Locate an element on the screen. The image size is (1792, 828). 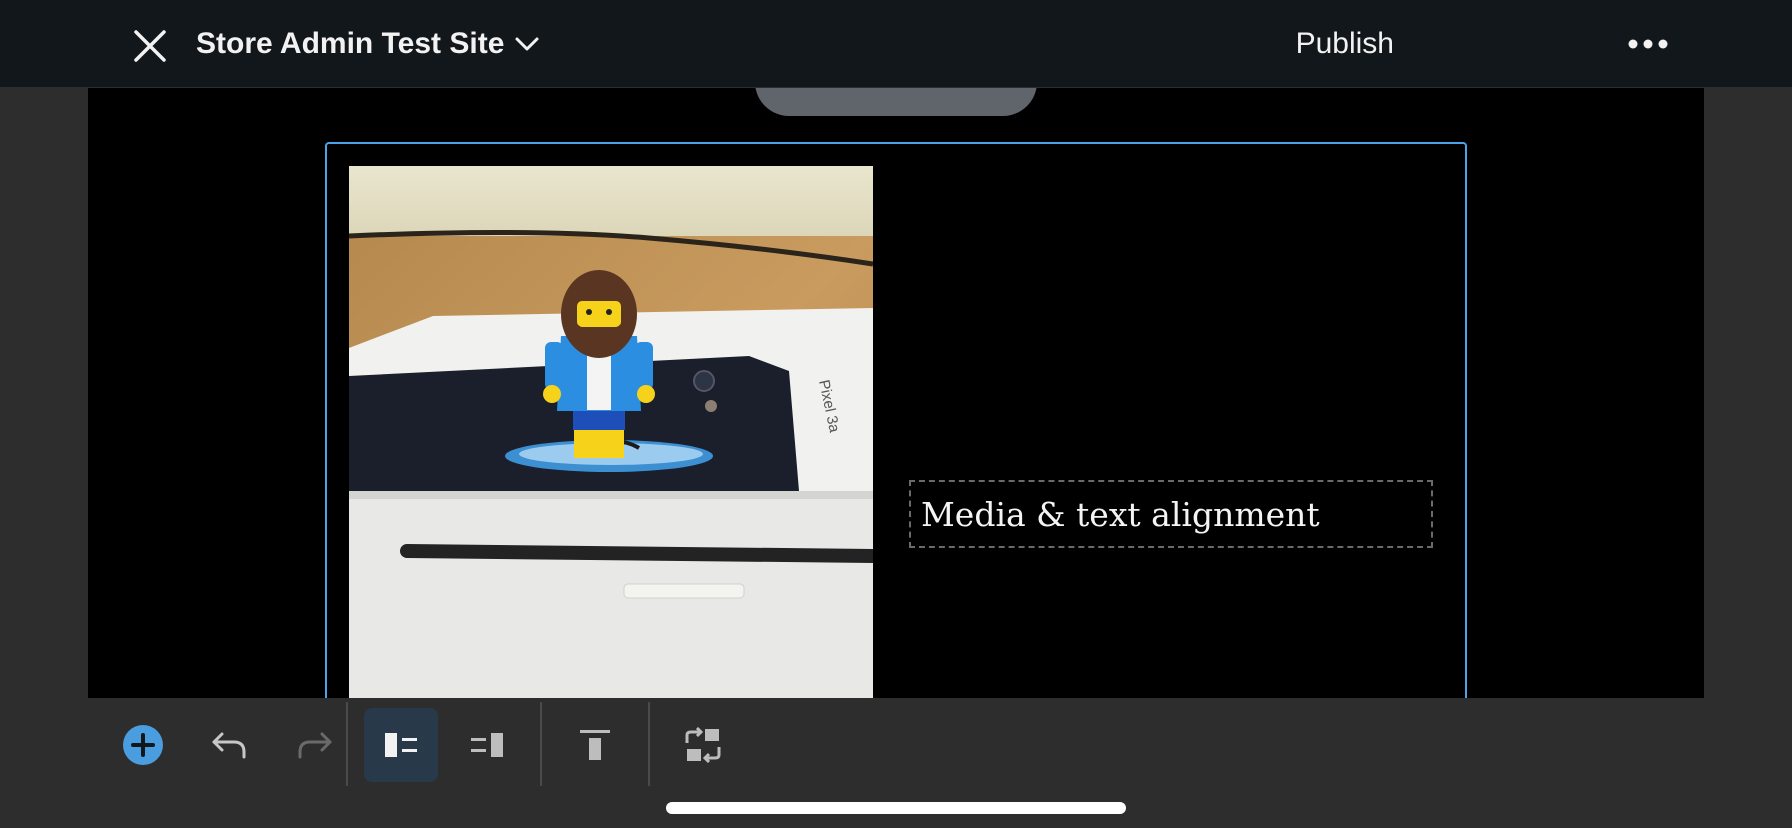
editor-header: Store Admin Test Site Publish is located at coordinates (896, 44).